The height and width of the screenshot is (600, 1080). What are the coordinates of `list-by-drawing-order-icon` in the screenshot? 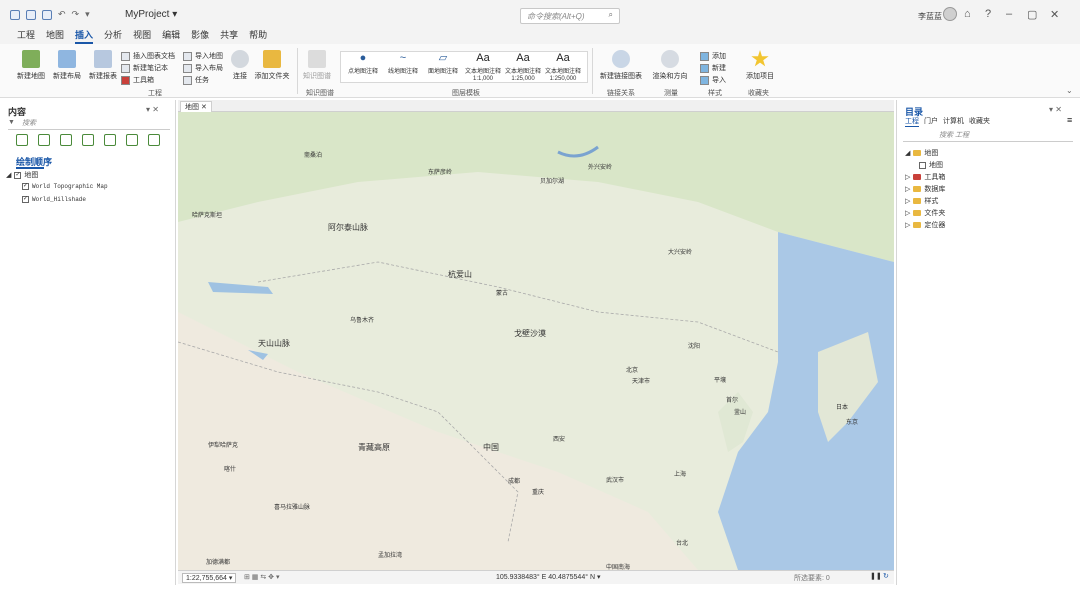 It's located at (22, 140).